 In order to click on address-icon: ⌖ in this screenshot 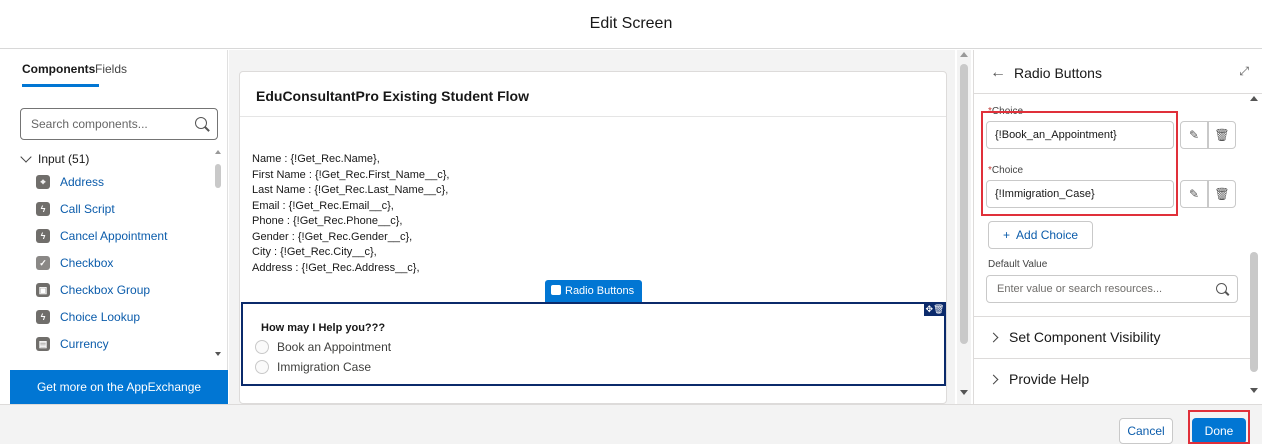, I will do `click(43, 182)`.